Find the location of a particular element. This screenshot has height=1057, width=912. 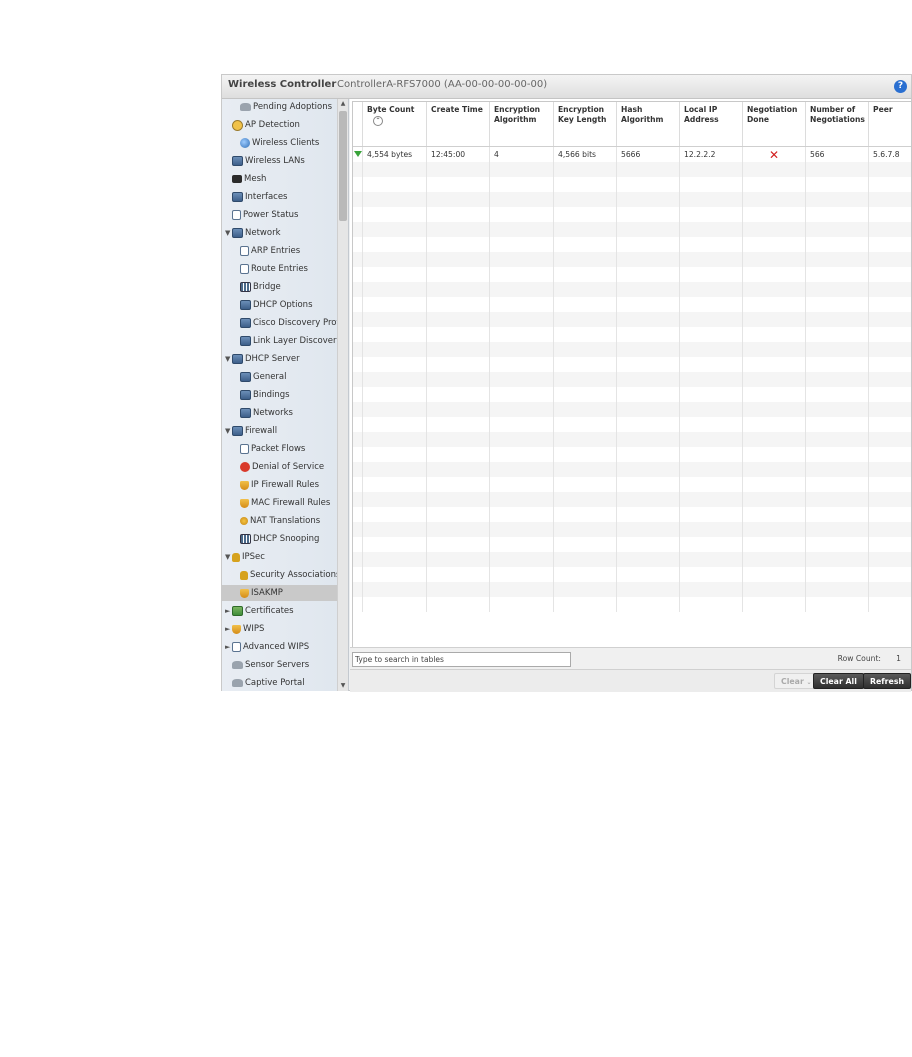

column-header: Create Time is located at coordinates (458, 124).